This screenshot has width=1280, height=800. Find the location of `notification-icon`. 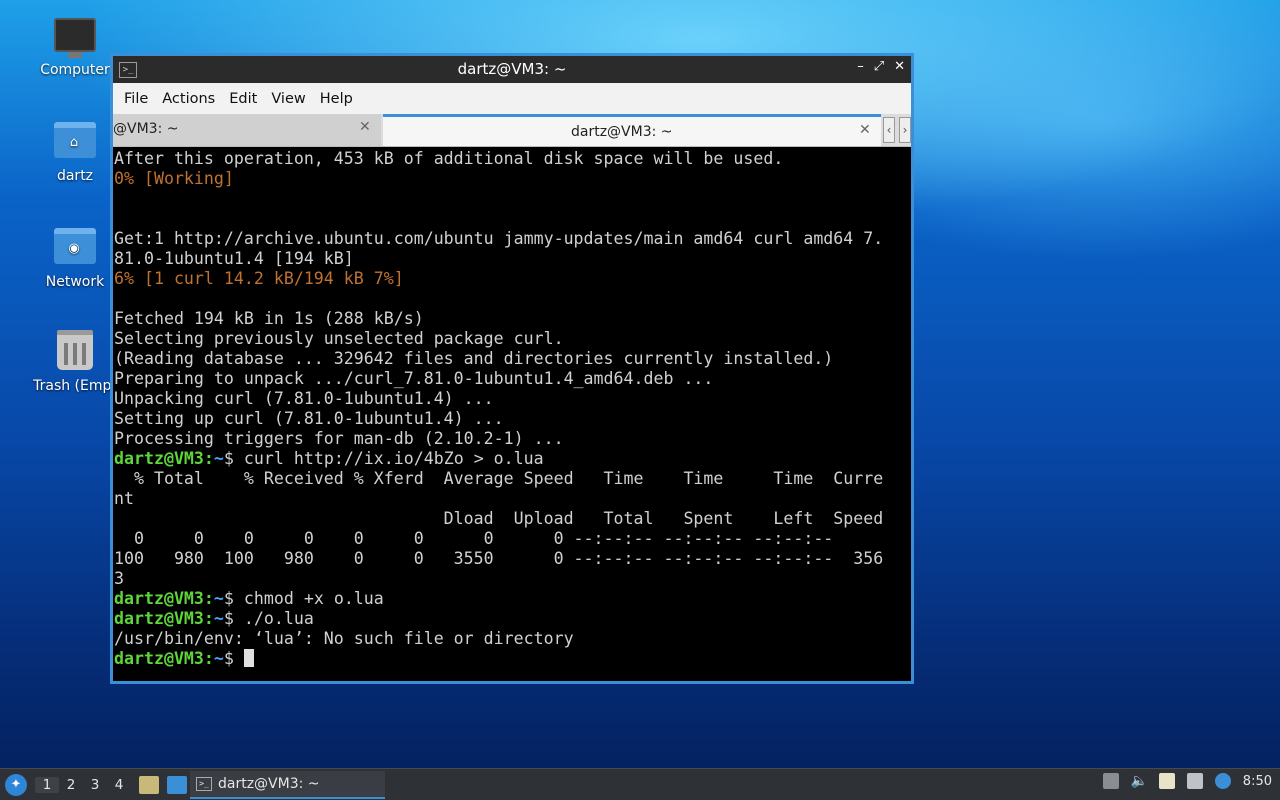

notification-icon is located at coordinates (1222, 781).